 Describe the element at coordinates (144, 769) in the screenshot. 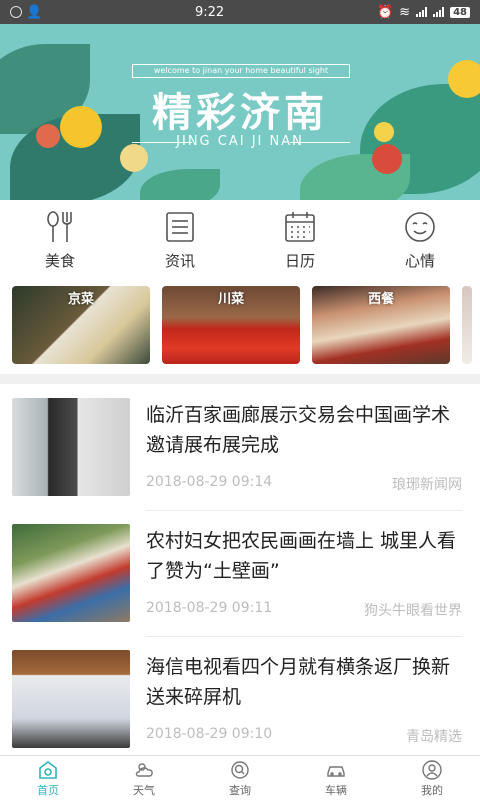

I see `weather-icon` at that location.